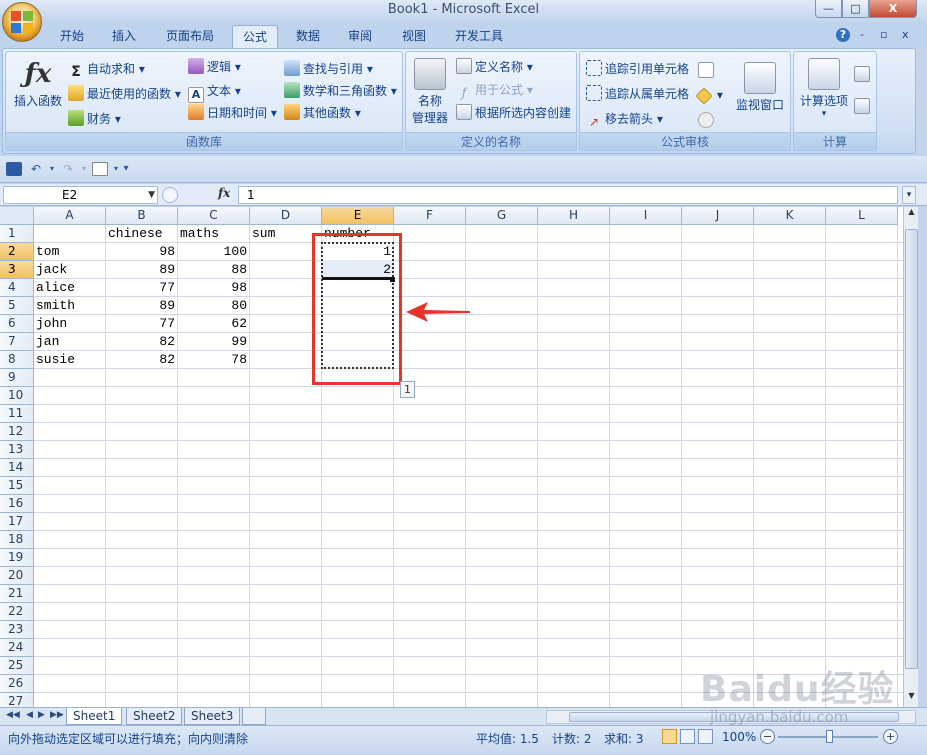  What do you see at coordinates (151, 195) in the screenshot?
I see `name-box-dropdown-icon: ▼` at bounding box center [151, 195].